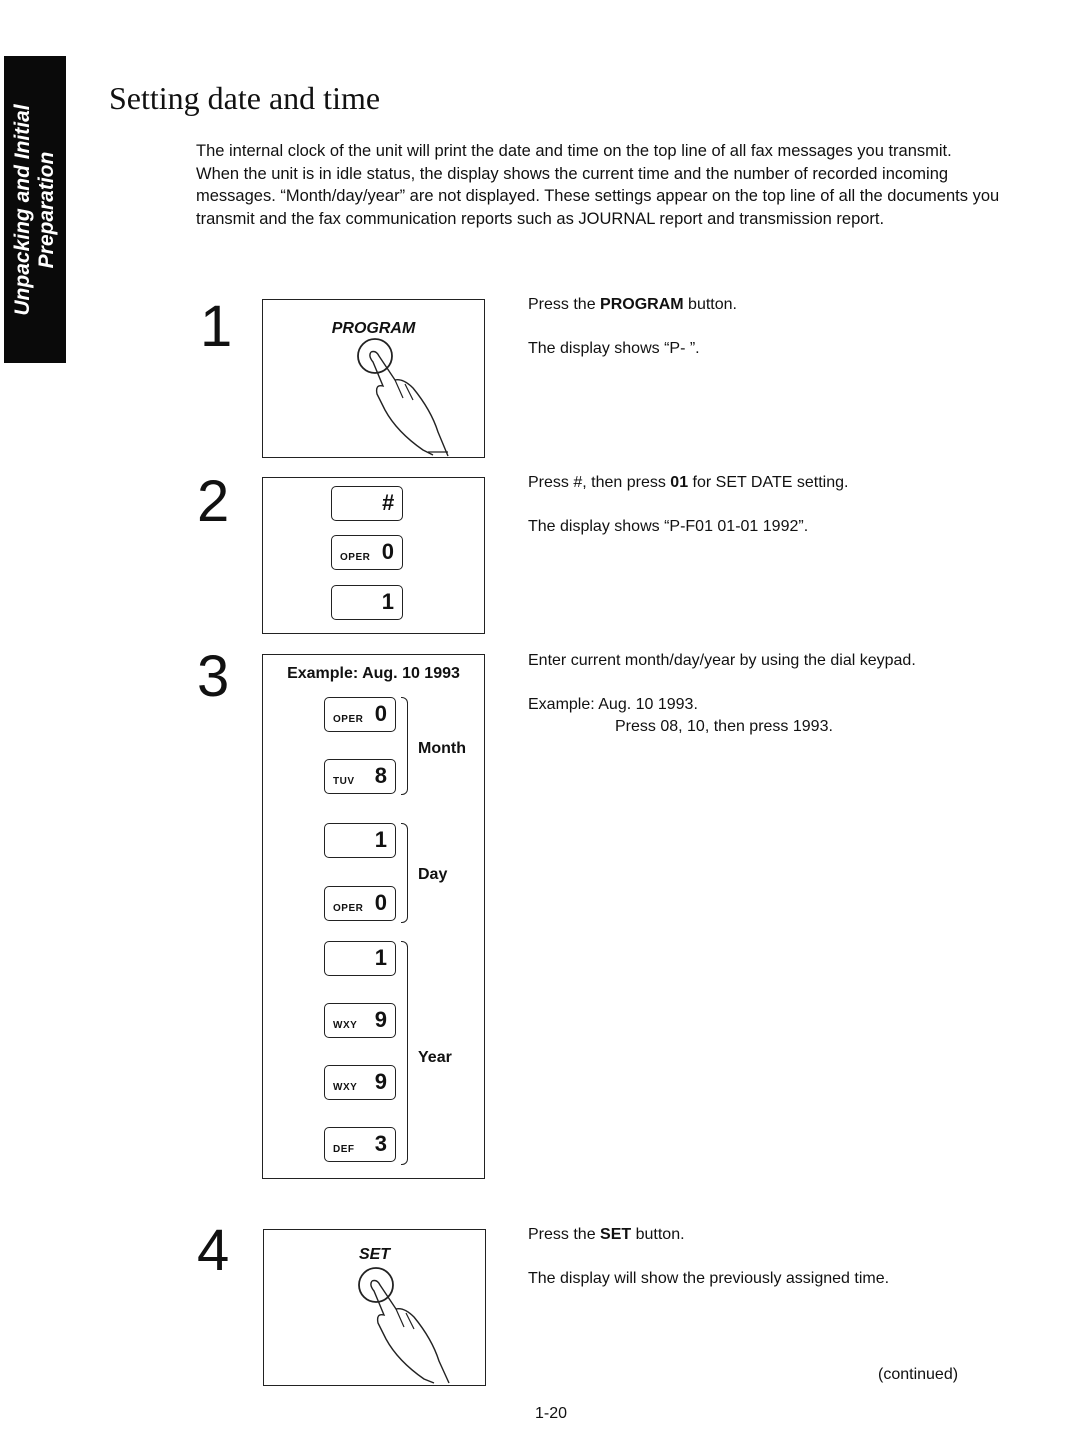  I want to click on keypad-key-8: TUV 8, so click(360, 776).